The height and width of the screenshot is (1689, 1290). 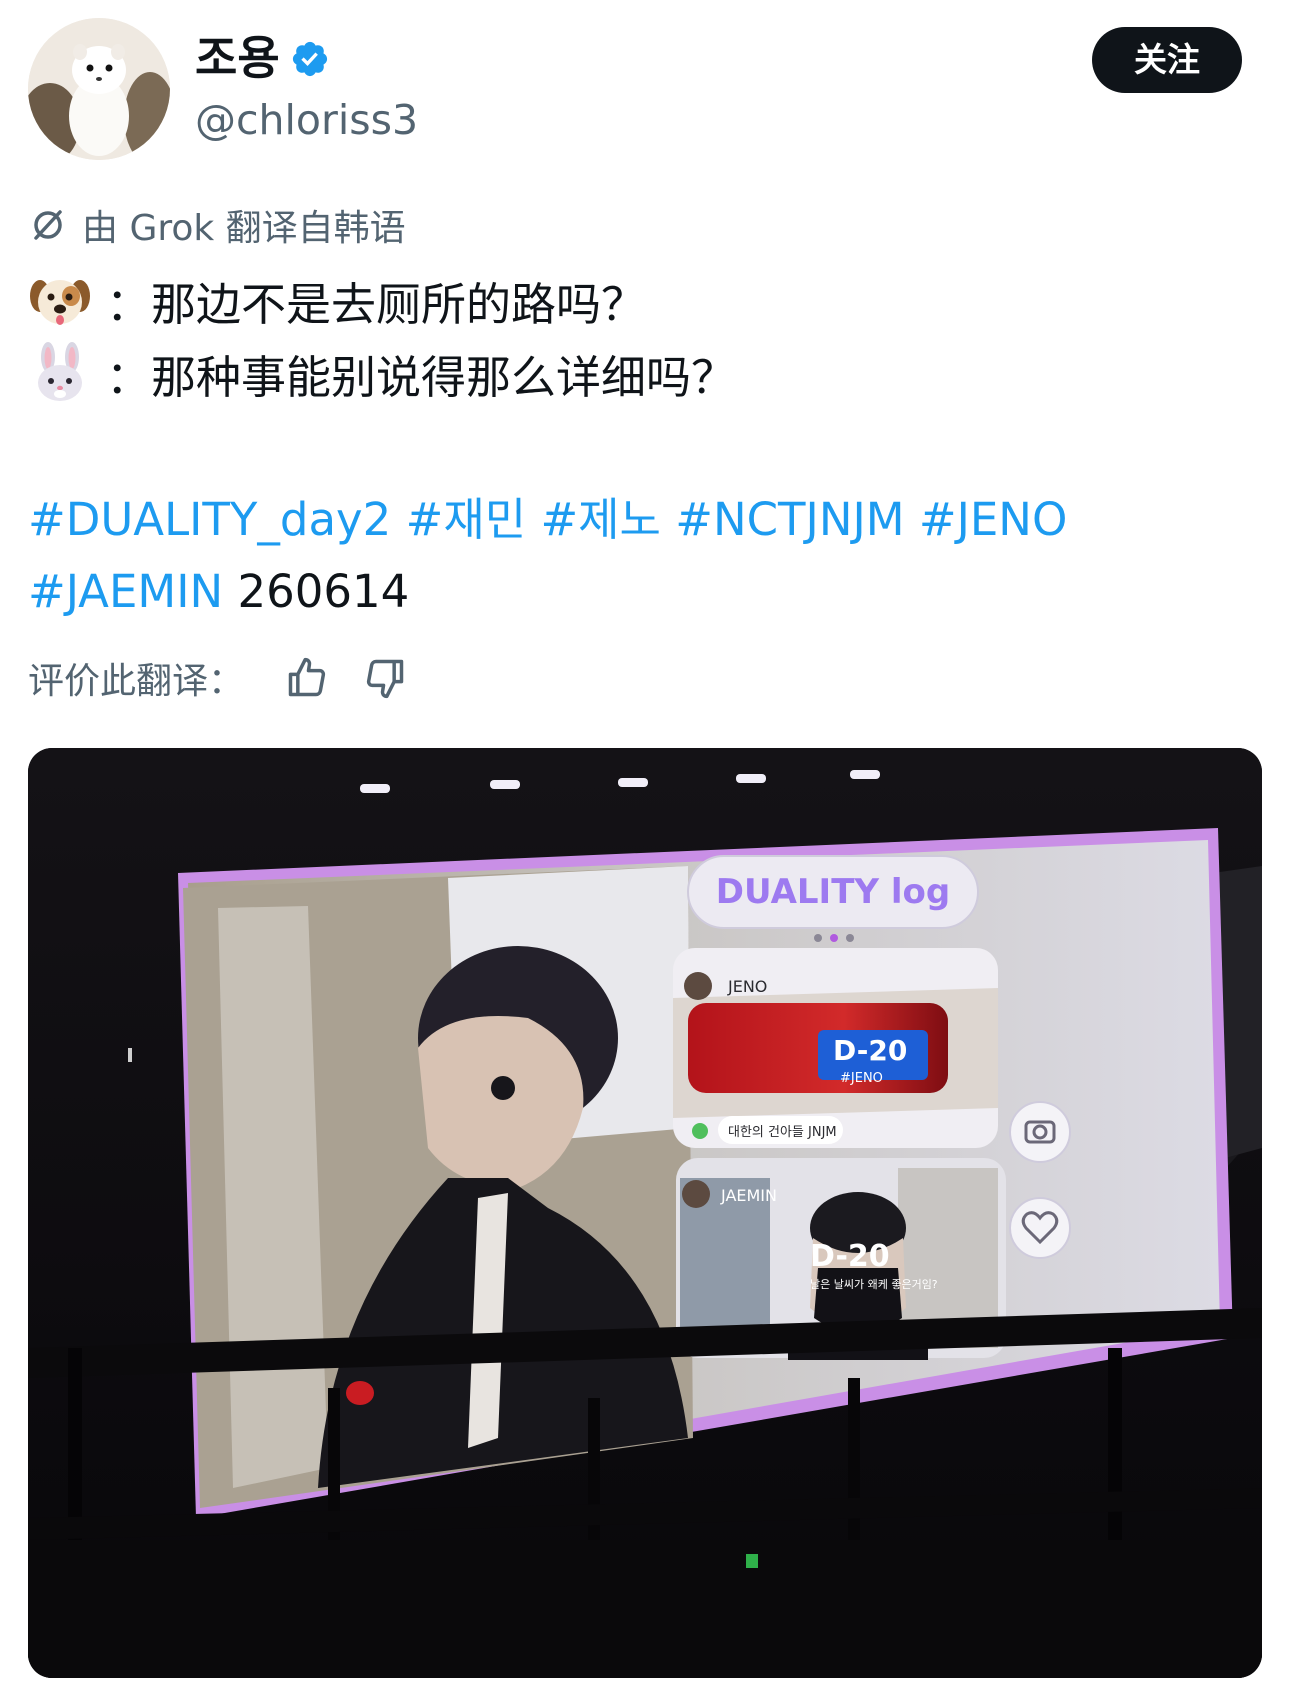 I want to click on rabbit-face-emoji, so click(x=60, y=371).